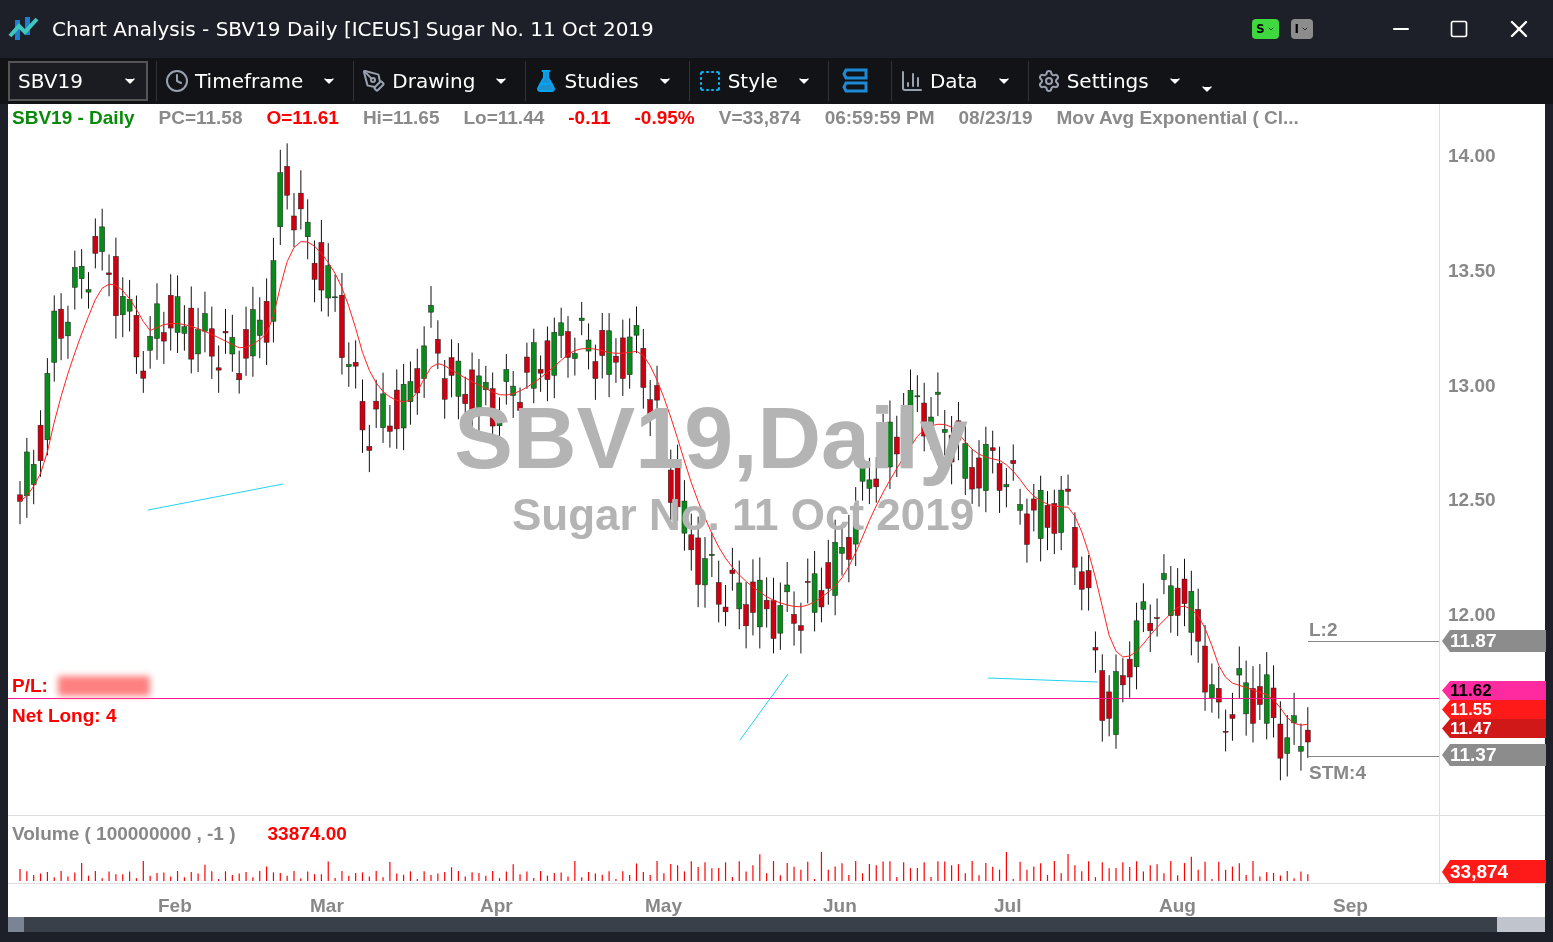 Image resolution: width=1553 pixels, height=942 pixels. I want to click on clock-icon, so click(177, 81).